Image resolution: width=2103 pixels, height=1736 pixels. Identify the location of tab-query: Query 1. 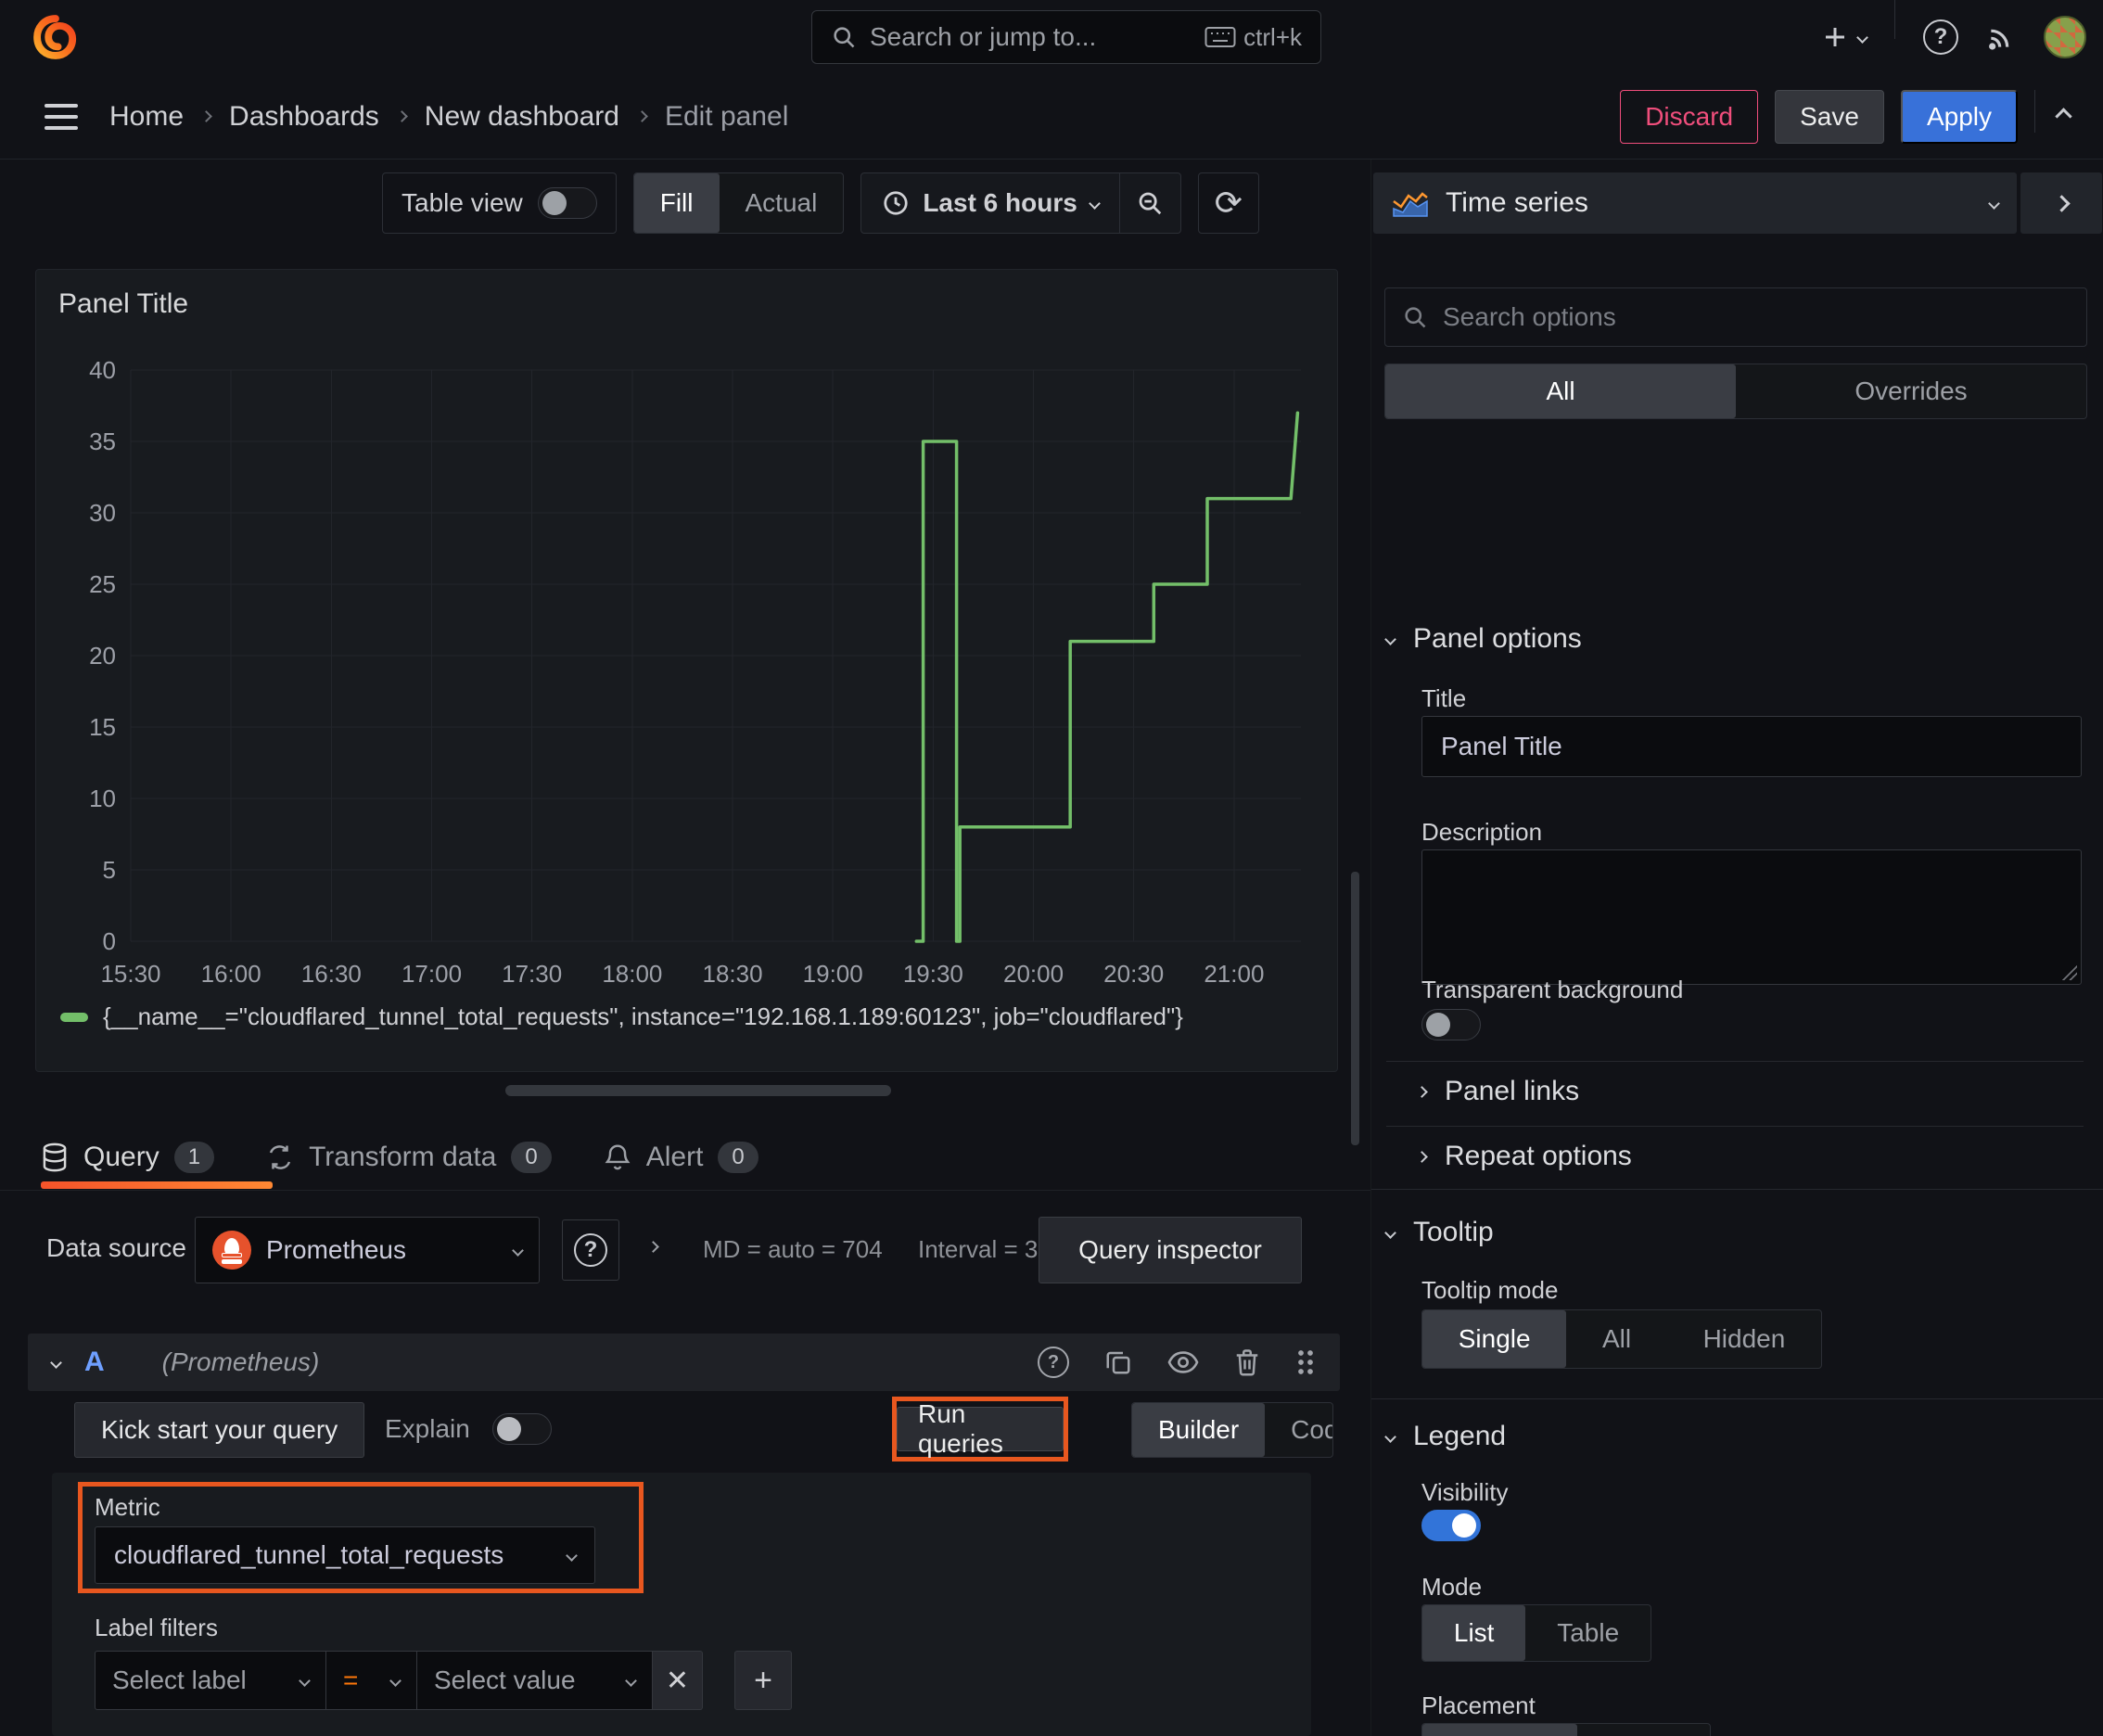
(128, 1157).